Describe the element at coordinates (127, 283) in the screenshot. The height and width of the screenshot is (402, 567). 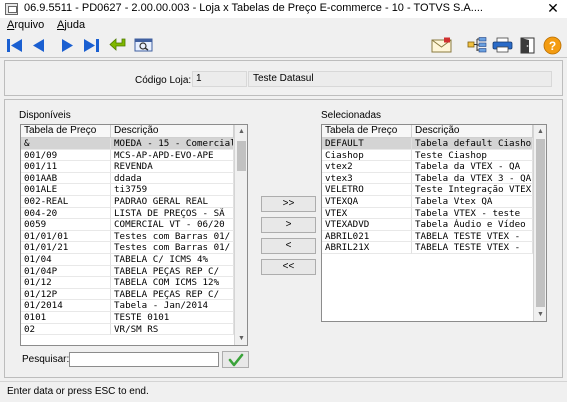
I see `available-row: 01/12 TABELA COM ICMS 12%` at that location.